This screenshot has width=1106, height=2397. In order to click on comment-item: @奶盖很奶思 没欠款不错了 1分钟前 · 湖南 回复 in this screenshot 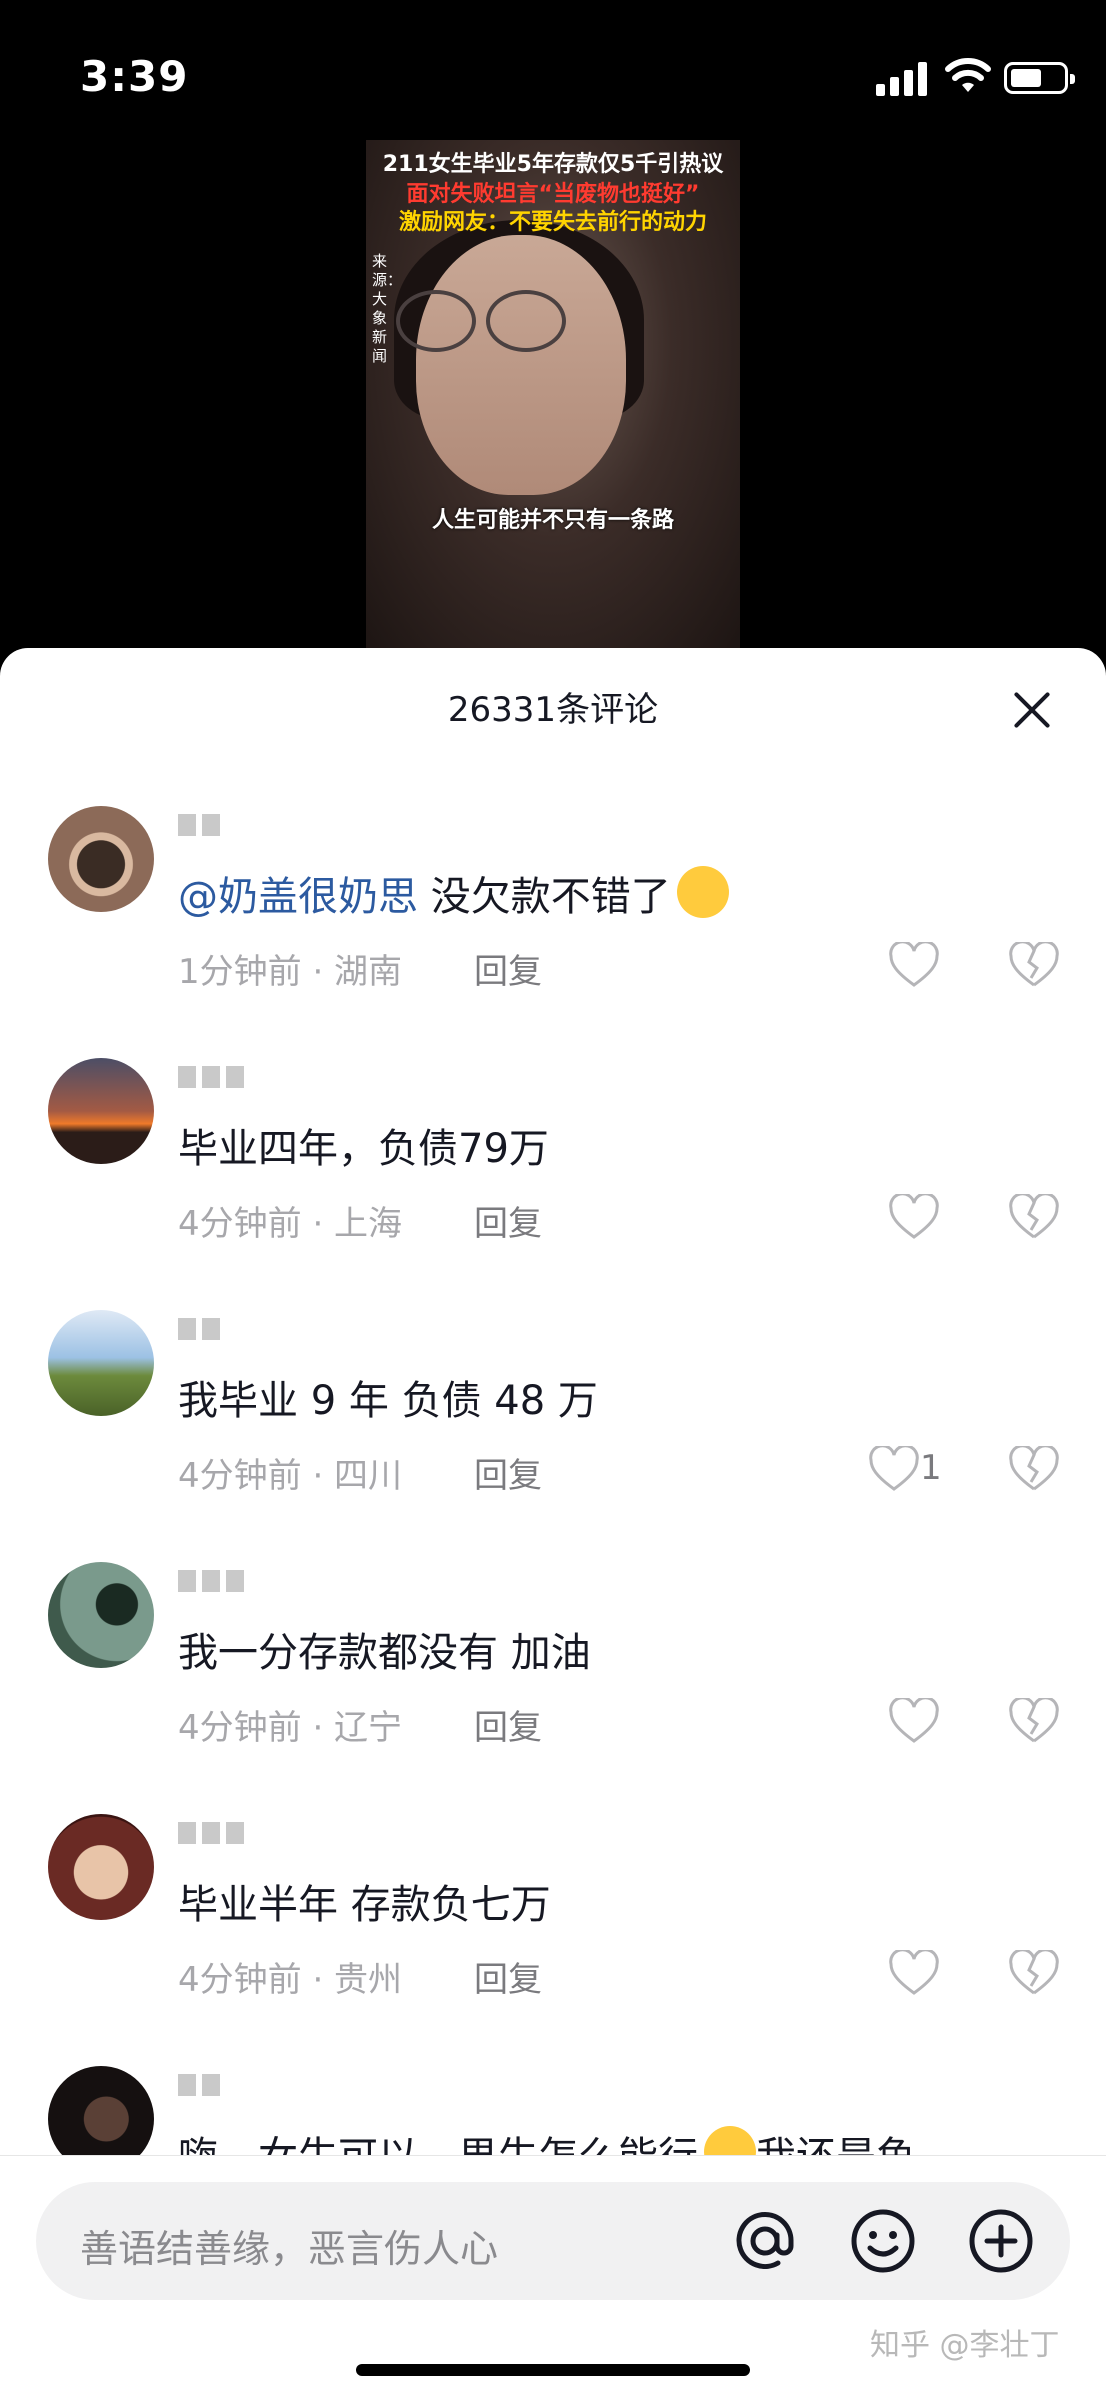, I will do `click(553, 931)`.